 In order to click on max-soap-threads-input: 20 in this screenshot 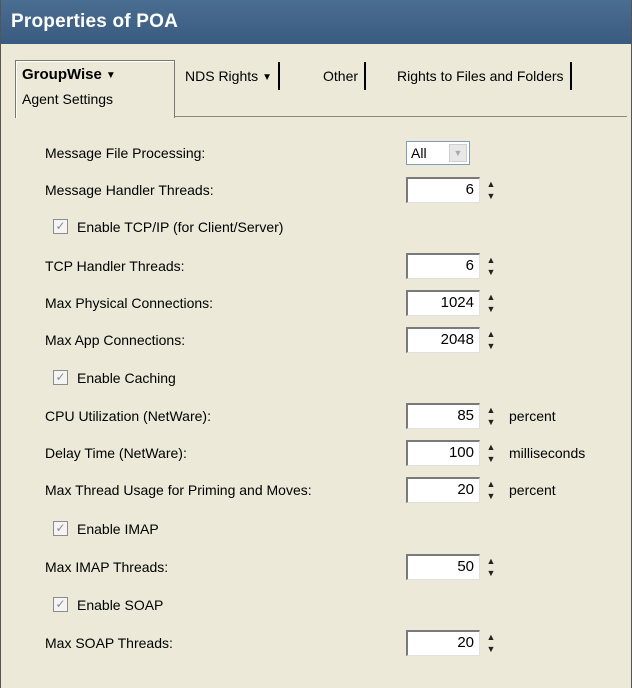, I will do `click(443, 643)`.